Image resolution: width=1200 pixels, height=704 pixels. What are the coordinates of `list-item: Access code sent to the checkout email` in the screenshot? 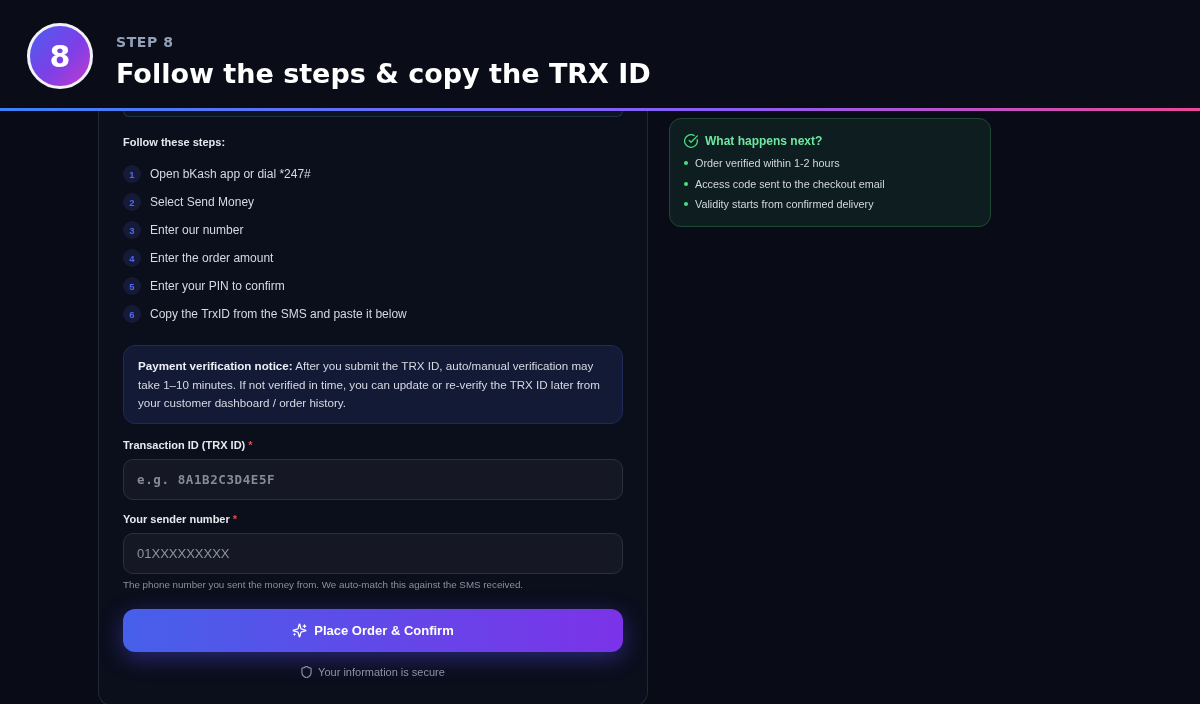 It's located at (790, 183).